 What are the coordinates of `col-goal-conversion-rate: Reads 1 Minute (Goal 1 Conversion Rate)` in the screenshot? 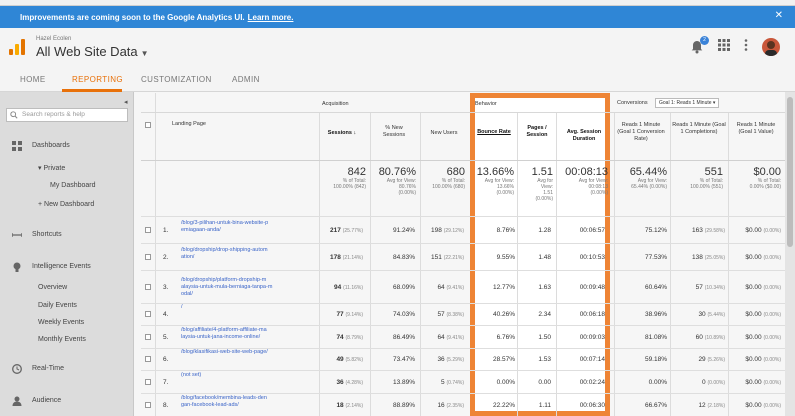 It's located at (641, 132).